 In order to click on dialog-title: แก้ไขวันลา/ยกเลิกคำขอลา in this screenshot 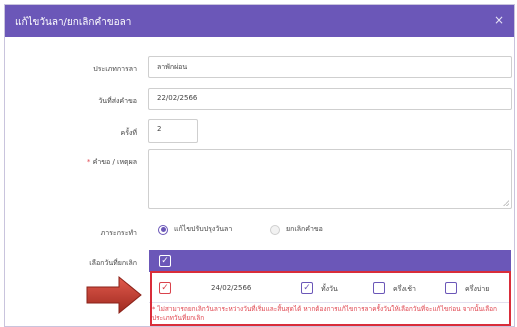, I will do `click(73, 22)`.